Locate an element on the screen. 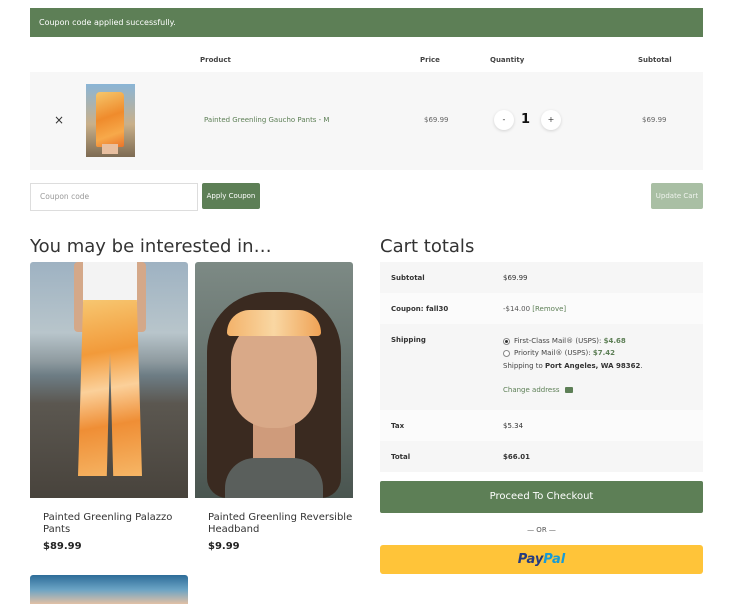  close-icon: × is located at coordinates (59, 120).